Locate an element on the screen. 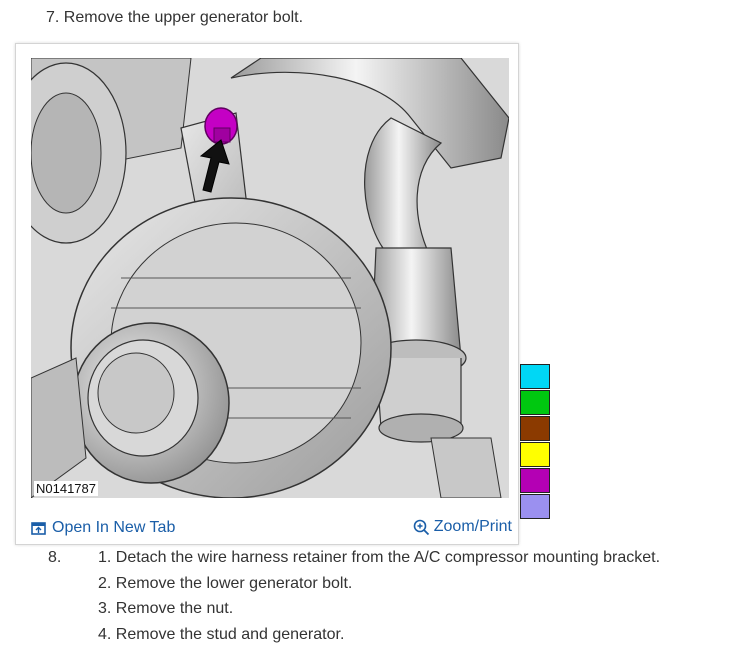 Image resolution: width=733 pixels, height=652 pixels. open-in-new-tab-link: Open In New Tab is located at coordinates (103, 528).